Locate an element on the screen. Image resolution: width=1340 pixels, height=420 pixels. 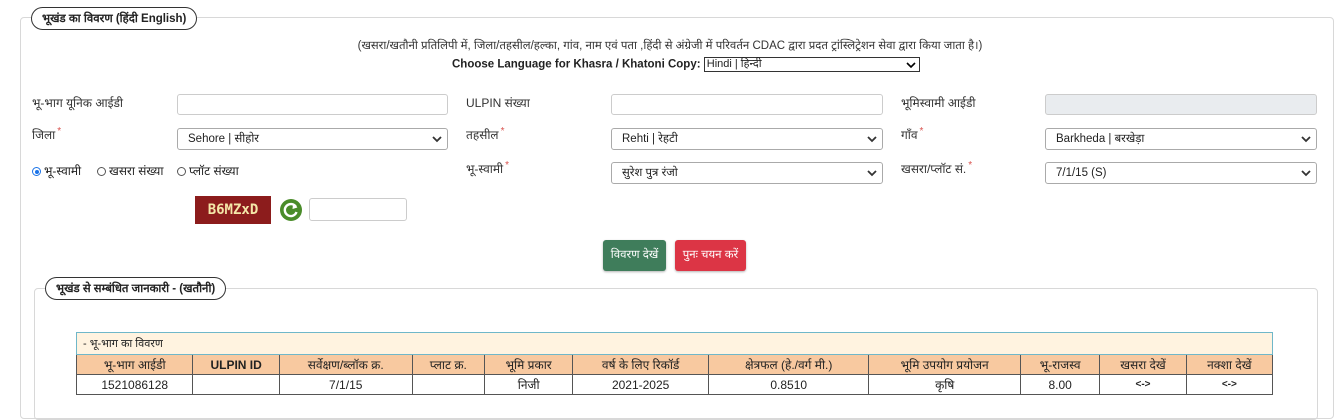
language-select-value: Hindi | हिन्दी is located at coordinates (734, 64).